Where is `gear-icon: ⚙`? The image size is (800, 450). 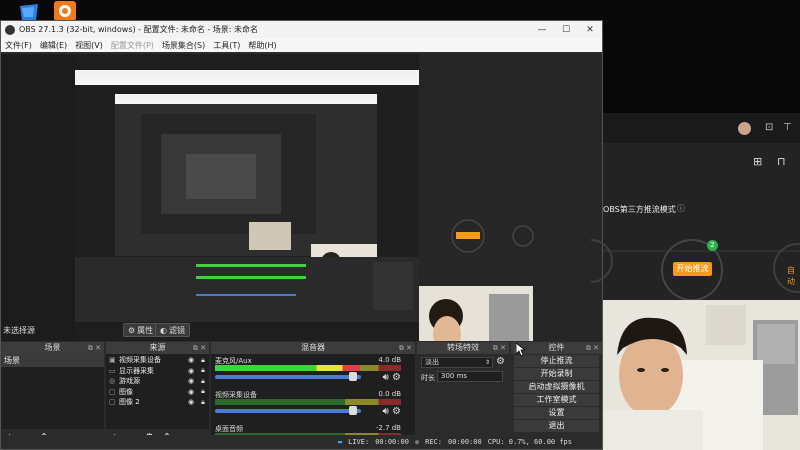
gear-icon: ⚙ is located at coordinates (132, 330).